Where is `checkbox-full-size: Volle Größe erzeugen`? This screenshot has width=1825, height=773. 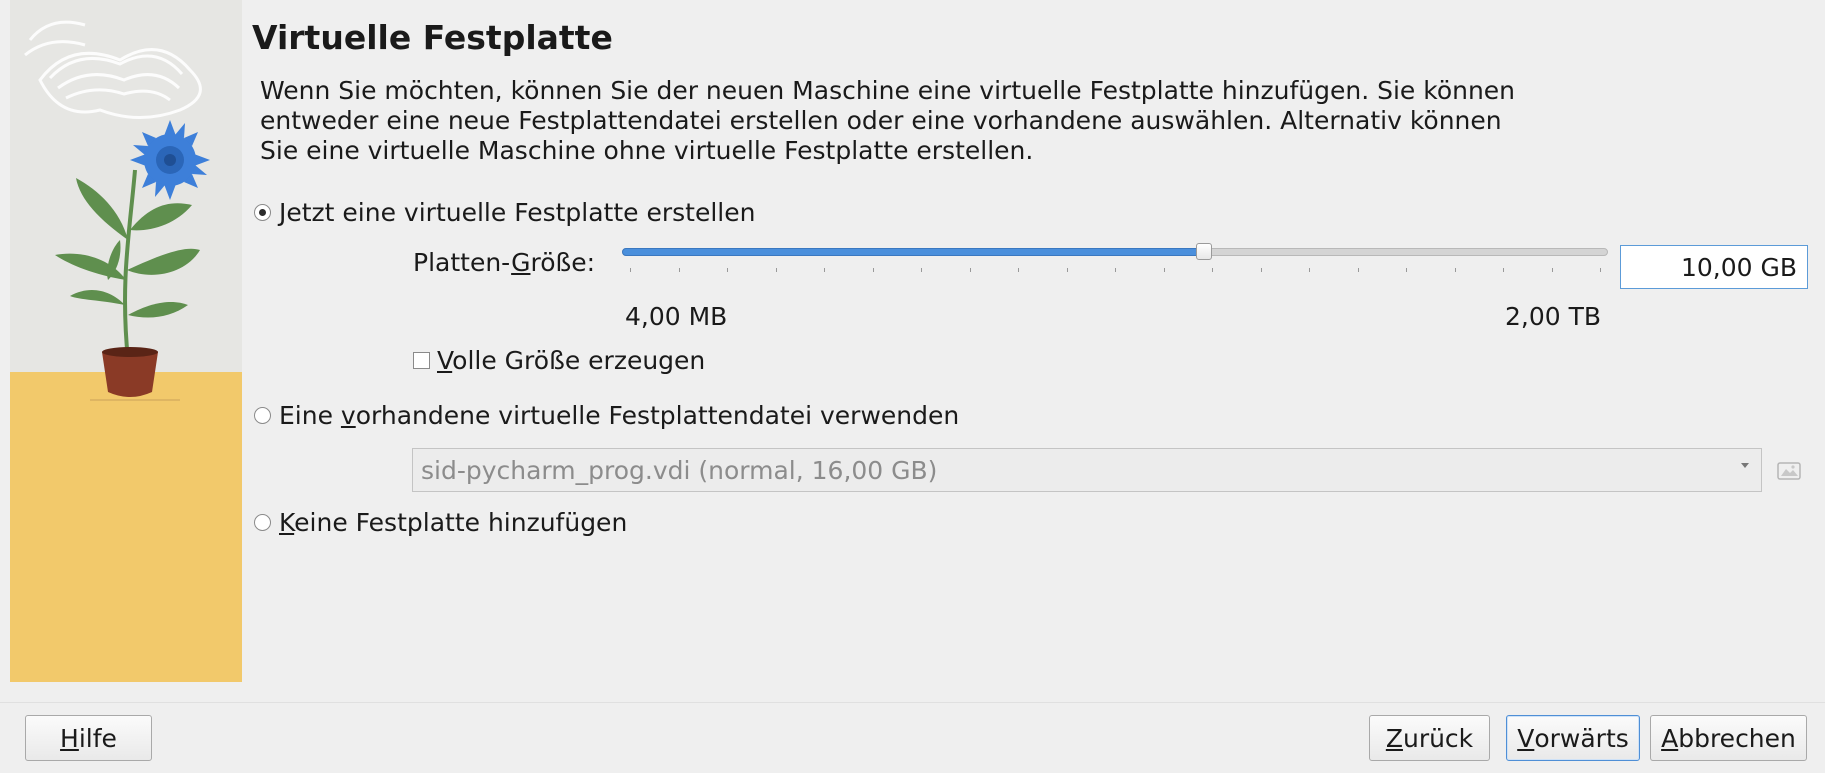
checkbox-full-size: Volle Größe erzeugen is located at coordinates (559, 360).